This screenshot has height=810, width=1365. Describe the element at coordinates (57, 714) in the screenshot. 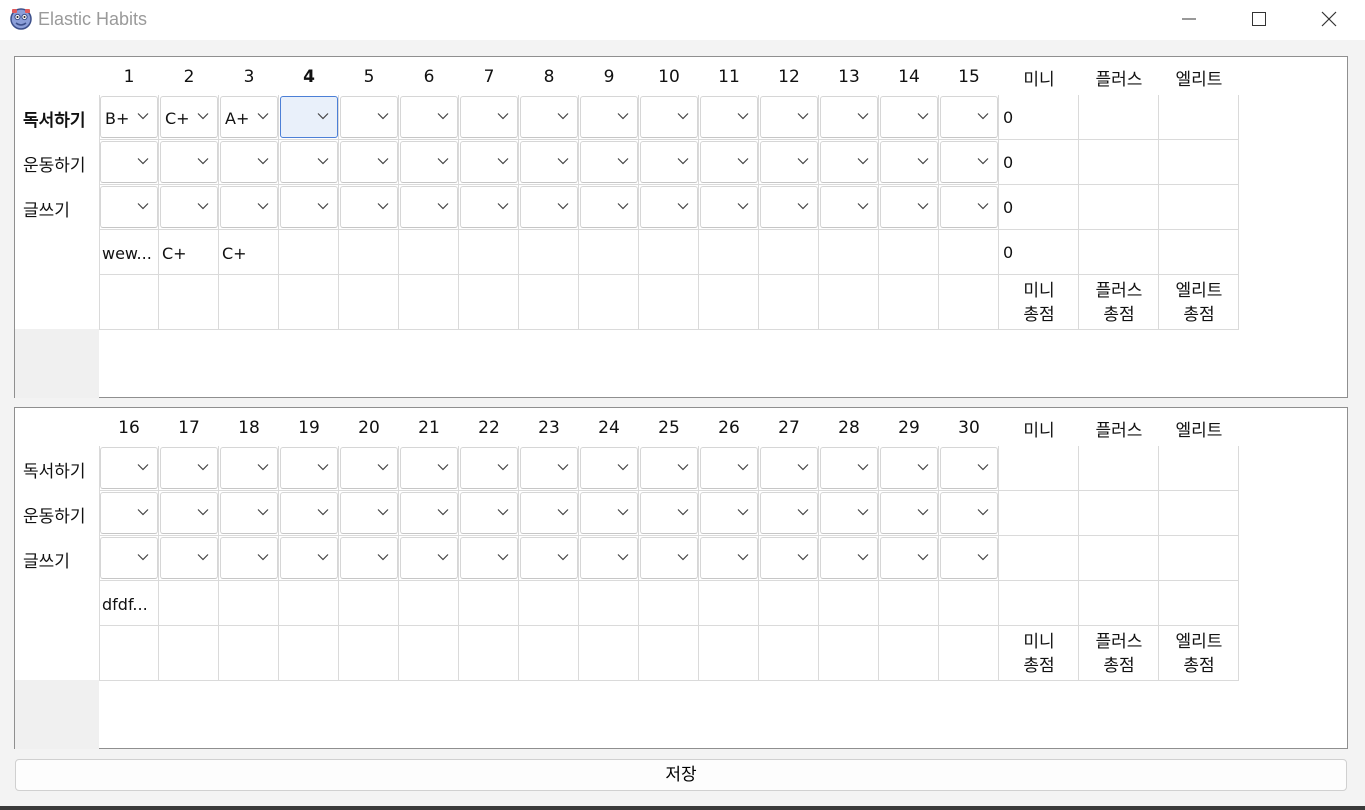

I see `row-header-filler` at that location.